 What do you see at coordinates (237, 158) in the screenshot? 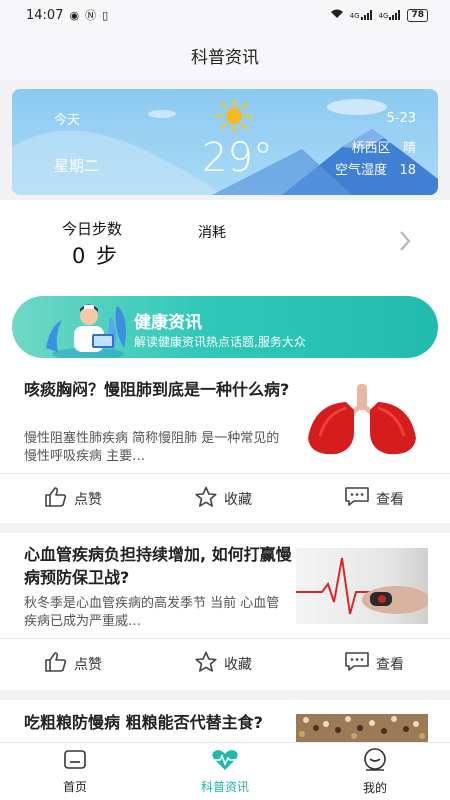
I see `weather-temperature: 29°` at bounding box center [237, 158].